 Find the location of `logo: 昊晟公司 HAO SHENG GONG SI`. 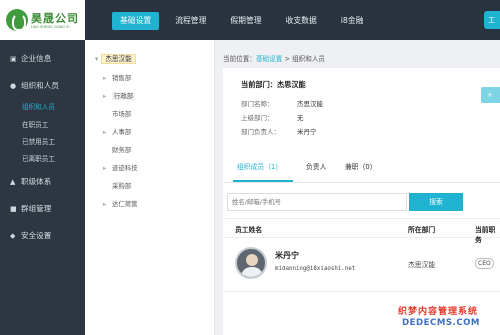

logo: 昊晟公司 HAO SHENG GONG SI is located at coordinates (42, 20).